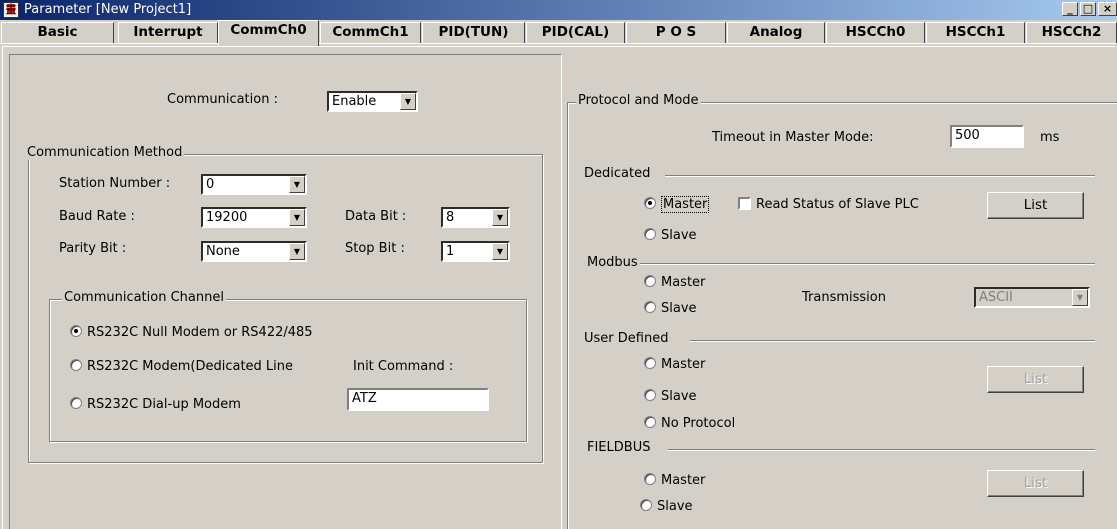  Describe the element at coordinates (144, 297) in the screenshot. I see `communication-channel-title: Communication Channel` at that location.